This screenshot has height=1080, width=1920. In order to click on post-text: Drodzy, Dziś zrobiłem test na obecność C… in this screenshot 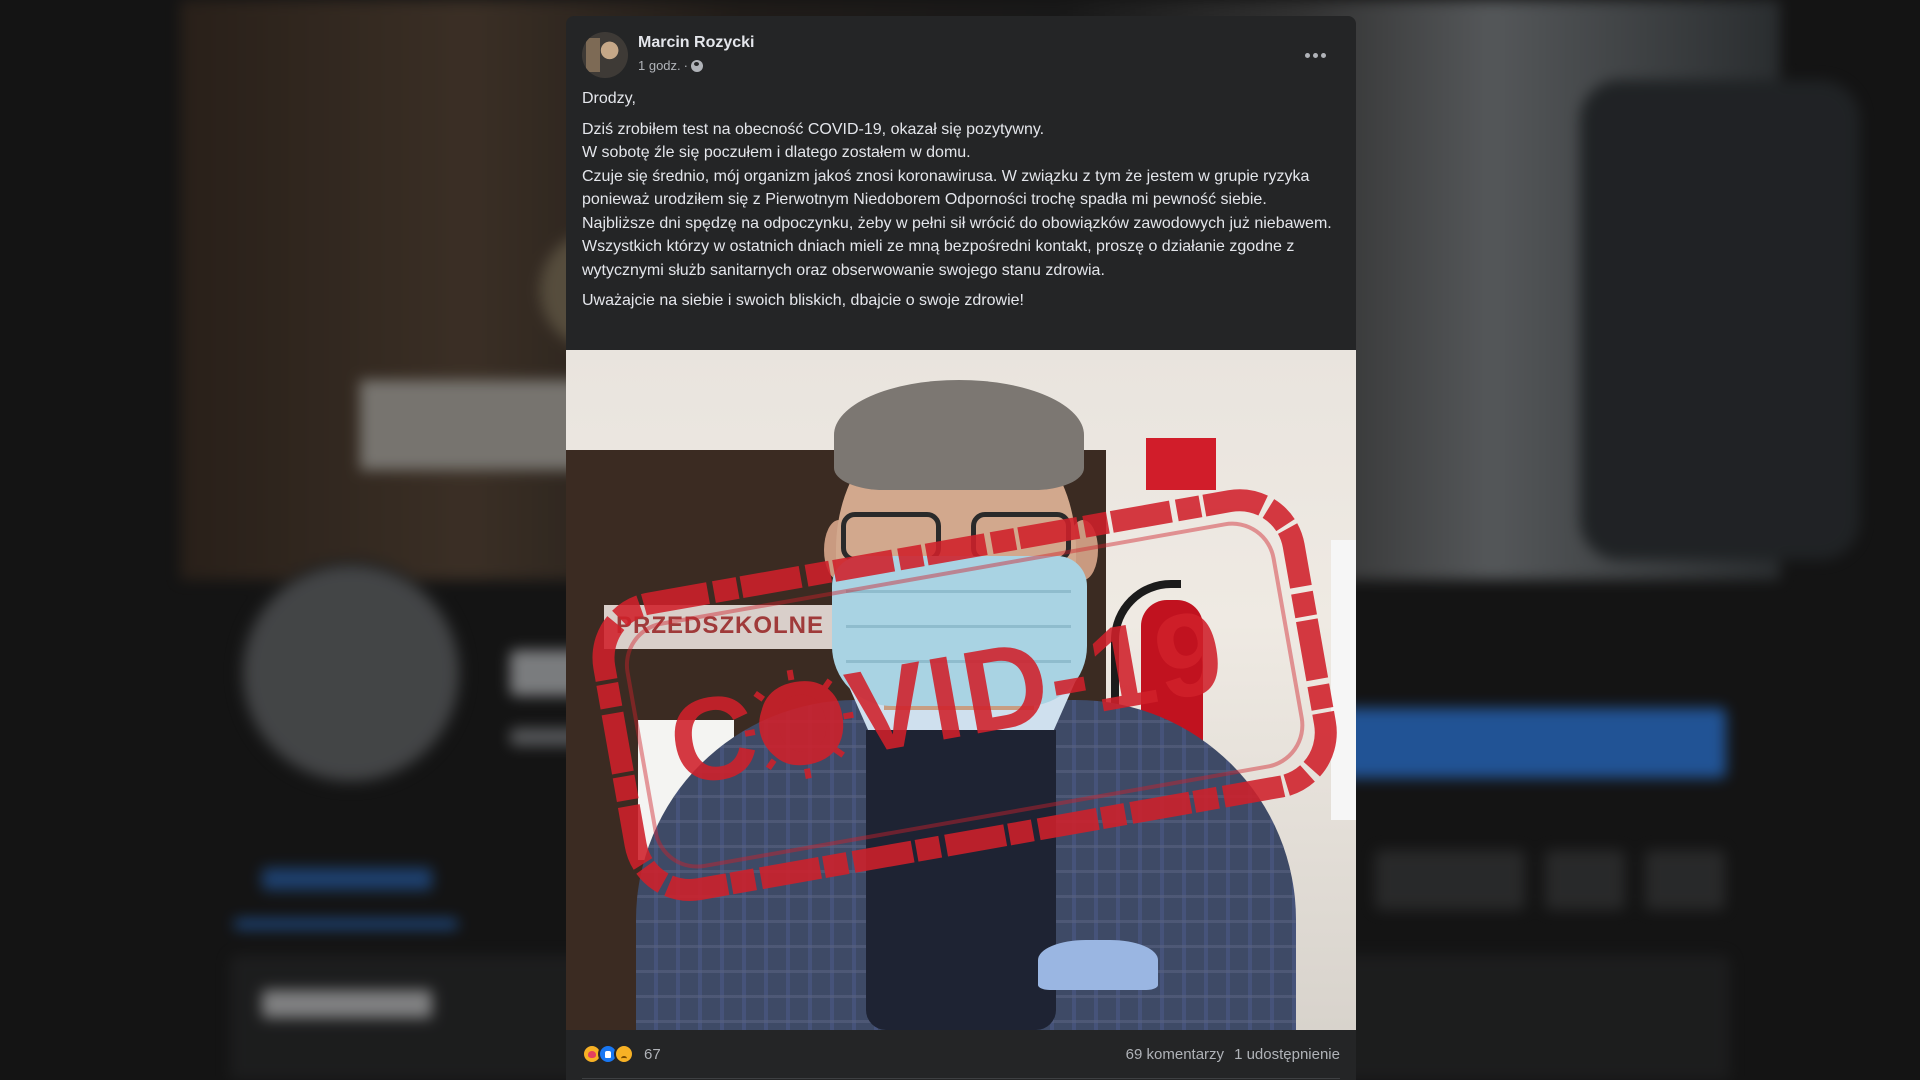, I will do `click(962, 203)`.